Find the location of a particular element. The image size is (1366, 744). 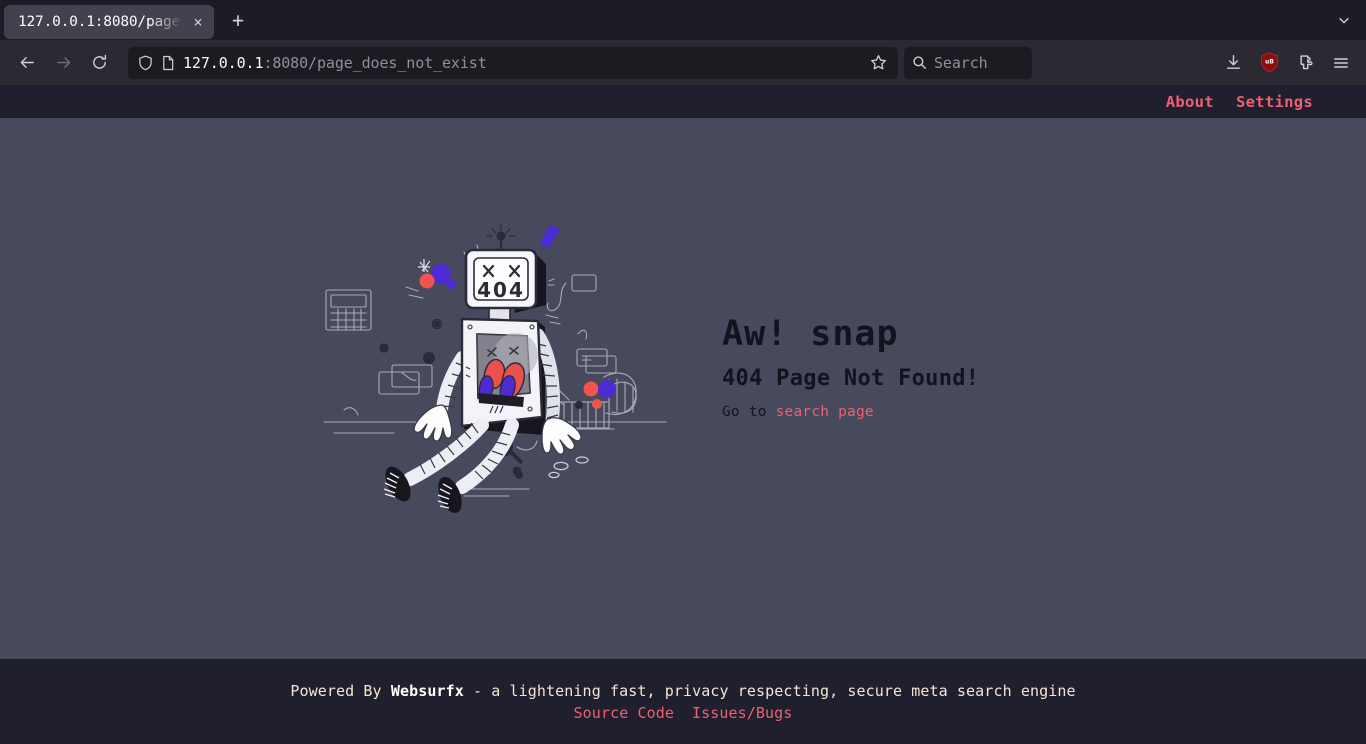

search-bar: Search is located at coordinates (968, 62).